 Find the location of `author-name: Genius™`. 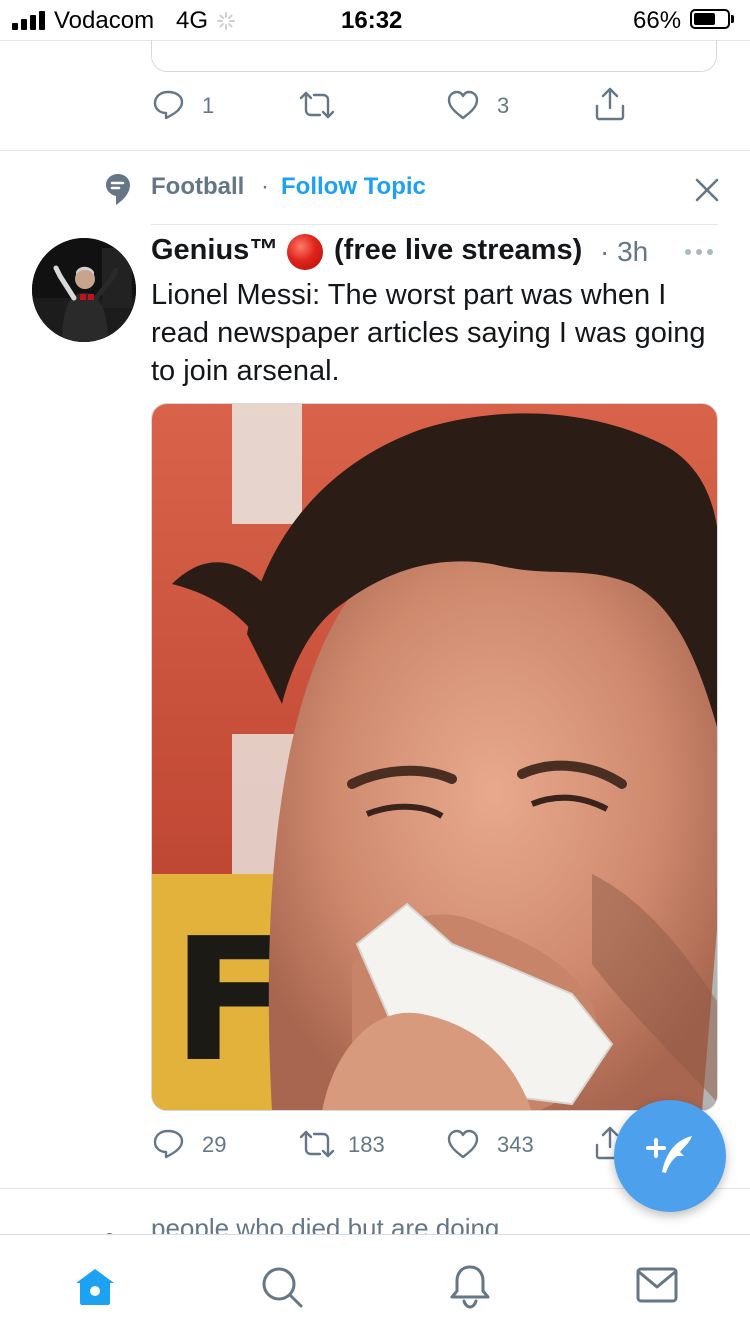

author-name: Genius™ is located at coordinates (214, 250).